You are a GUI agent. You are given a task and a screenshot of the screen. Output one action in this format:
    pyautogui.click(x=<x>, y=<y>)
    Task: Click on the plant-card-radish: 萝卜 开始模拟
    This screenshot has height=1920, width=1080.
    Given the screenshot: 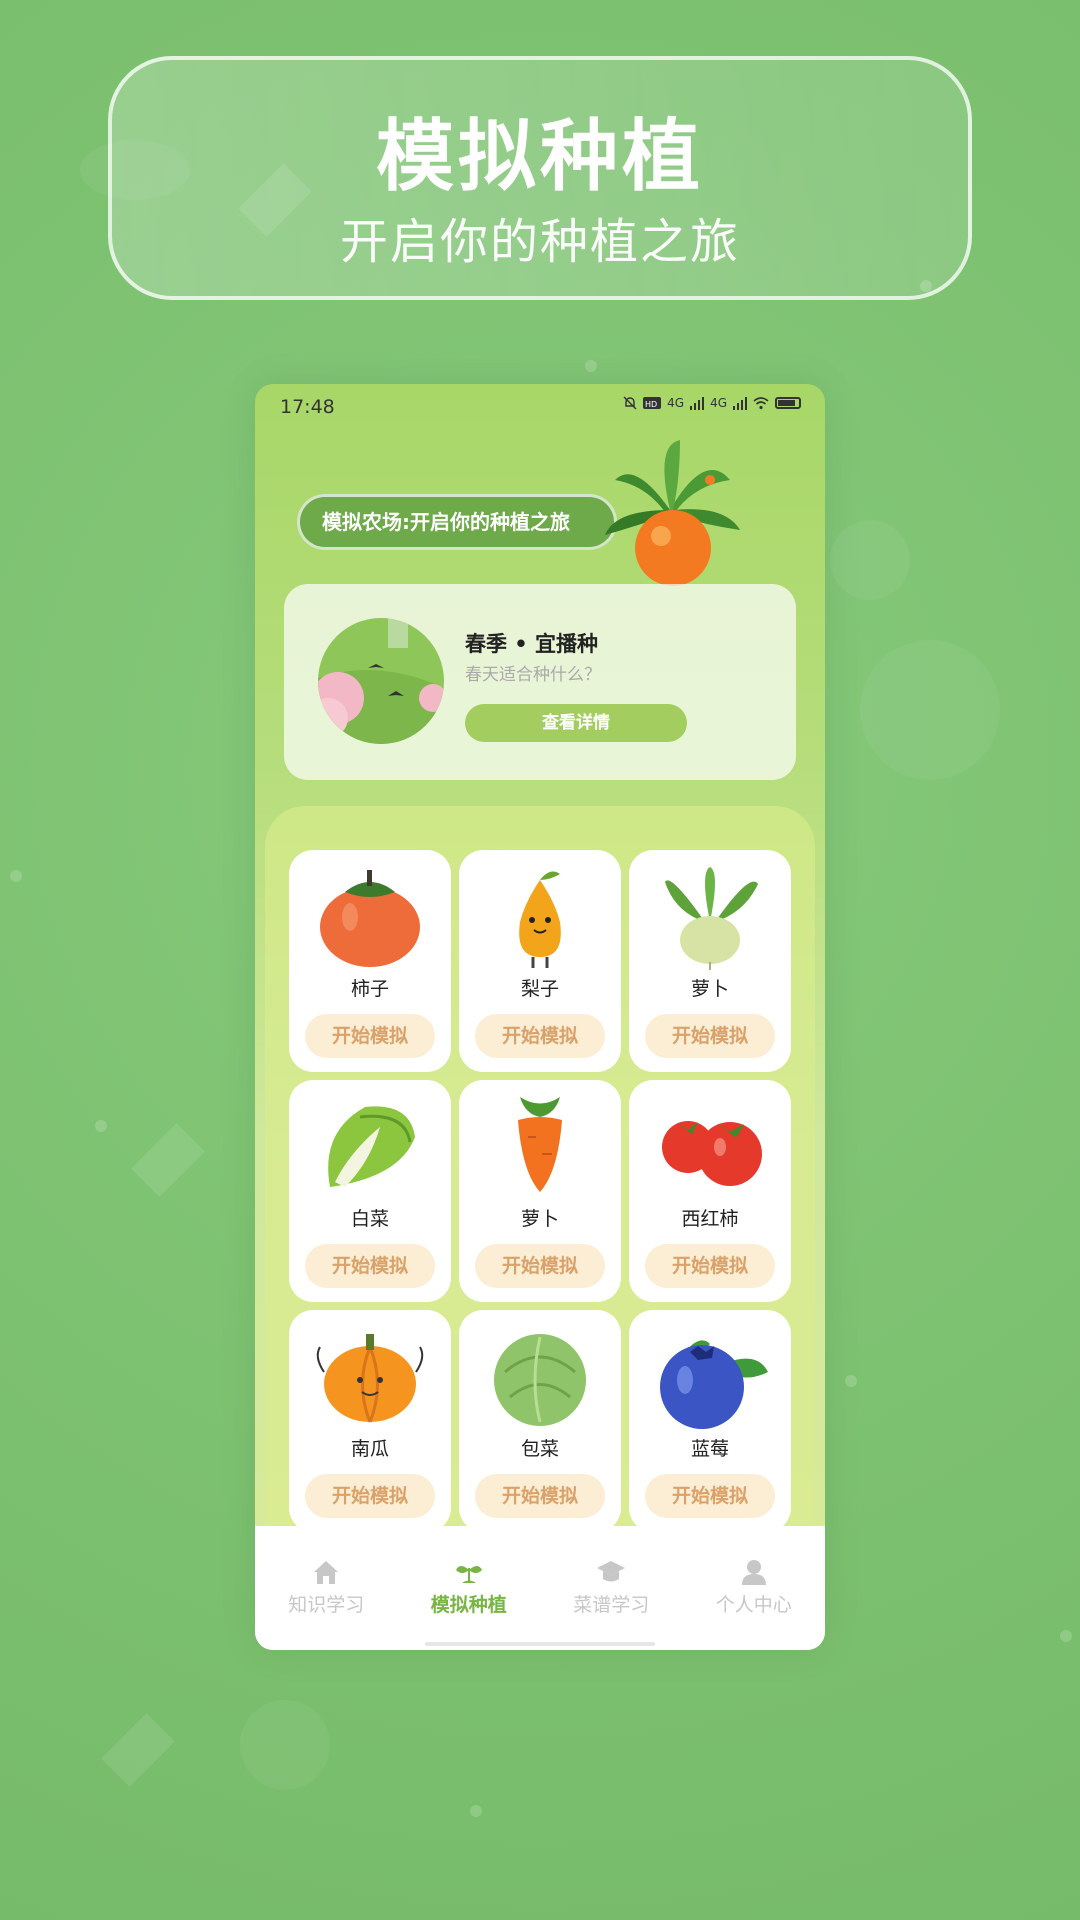 What is the action you would take?
    pyautogui.click(x=710, y=961)
    